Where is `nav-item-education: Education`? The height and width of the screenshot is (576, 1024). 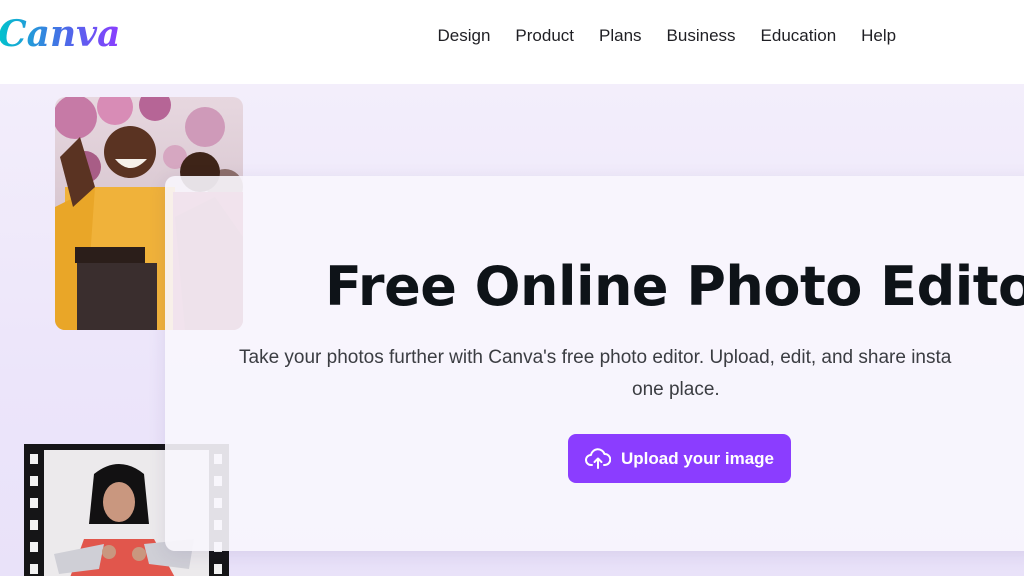
nav-item-education: Education is located at coordinates (798, 36).